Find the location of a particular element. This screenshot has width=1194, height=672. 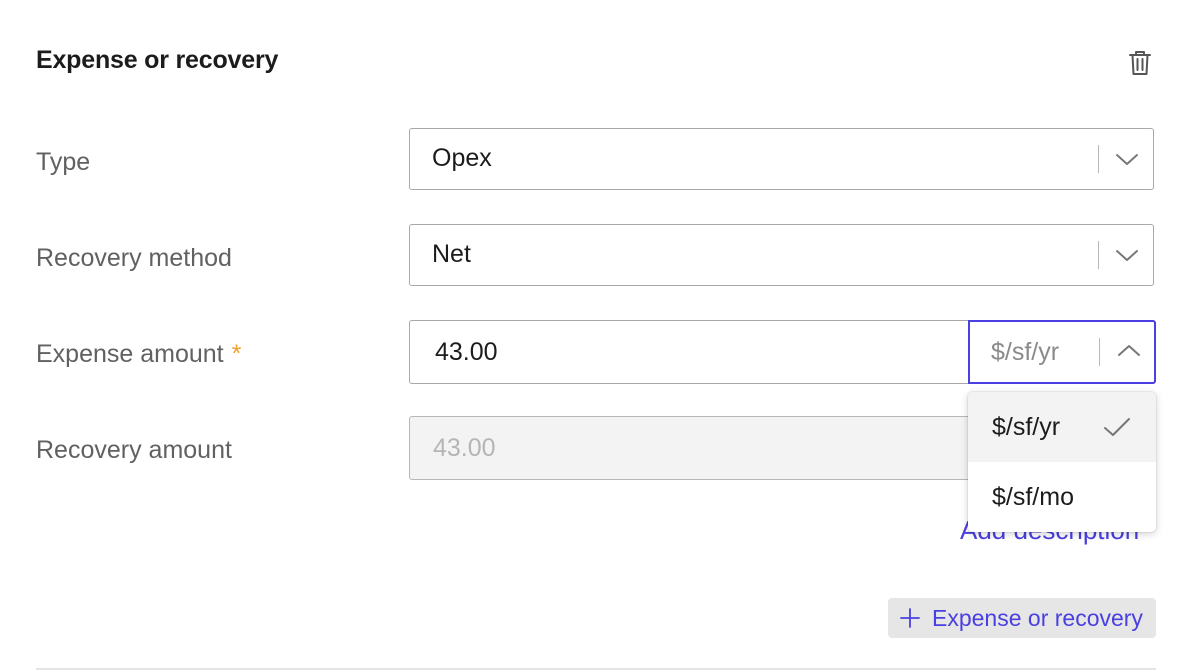

expense-unit-value: $/sf/yr is located at coordinates (1025, 352).